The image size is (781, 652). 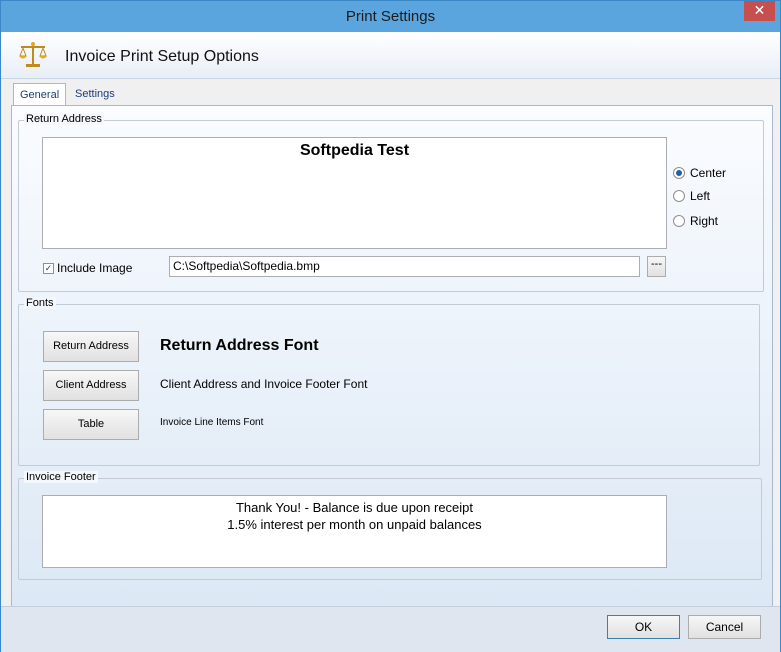 What do you see at coordinates (246, 266) in the screenshot?
I see `image-path-value: C:\Softpedia\Softpedia.bmp` at bounding box center [246, 266].